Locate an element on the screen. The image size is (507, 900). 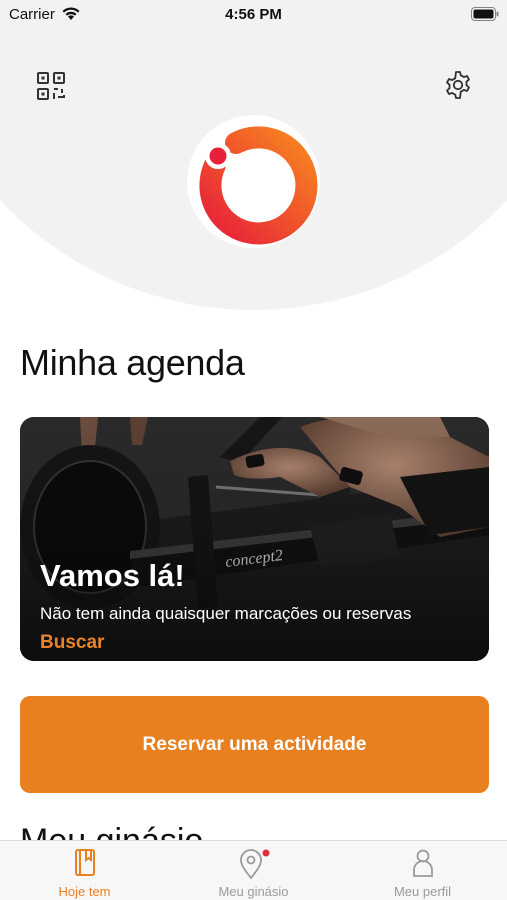
book-activity-button: Reservar uma actividade is located at coordinates (254, 744).